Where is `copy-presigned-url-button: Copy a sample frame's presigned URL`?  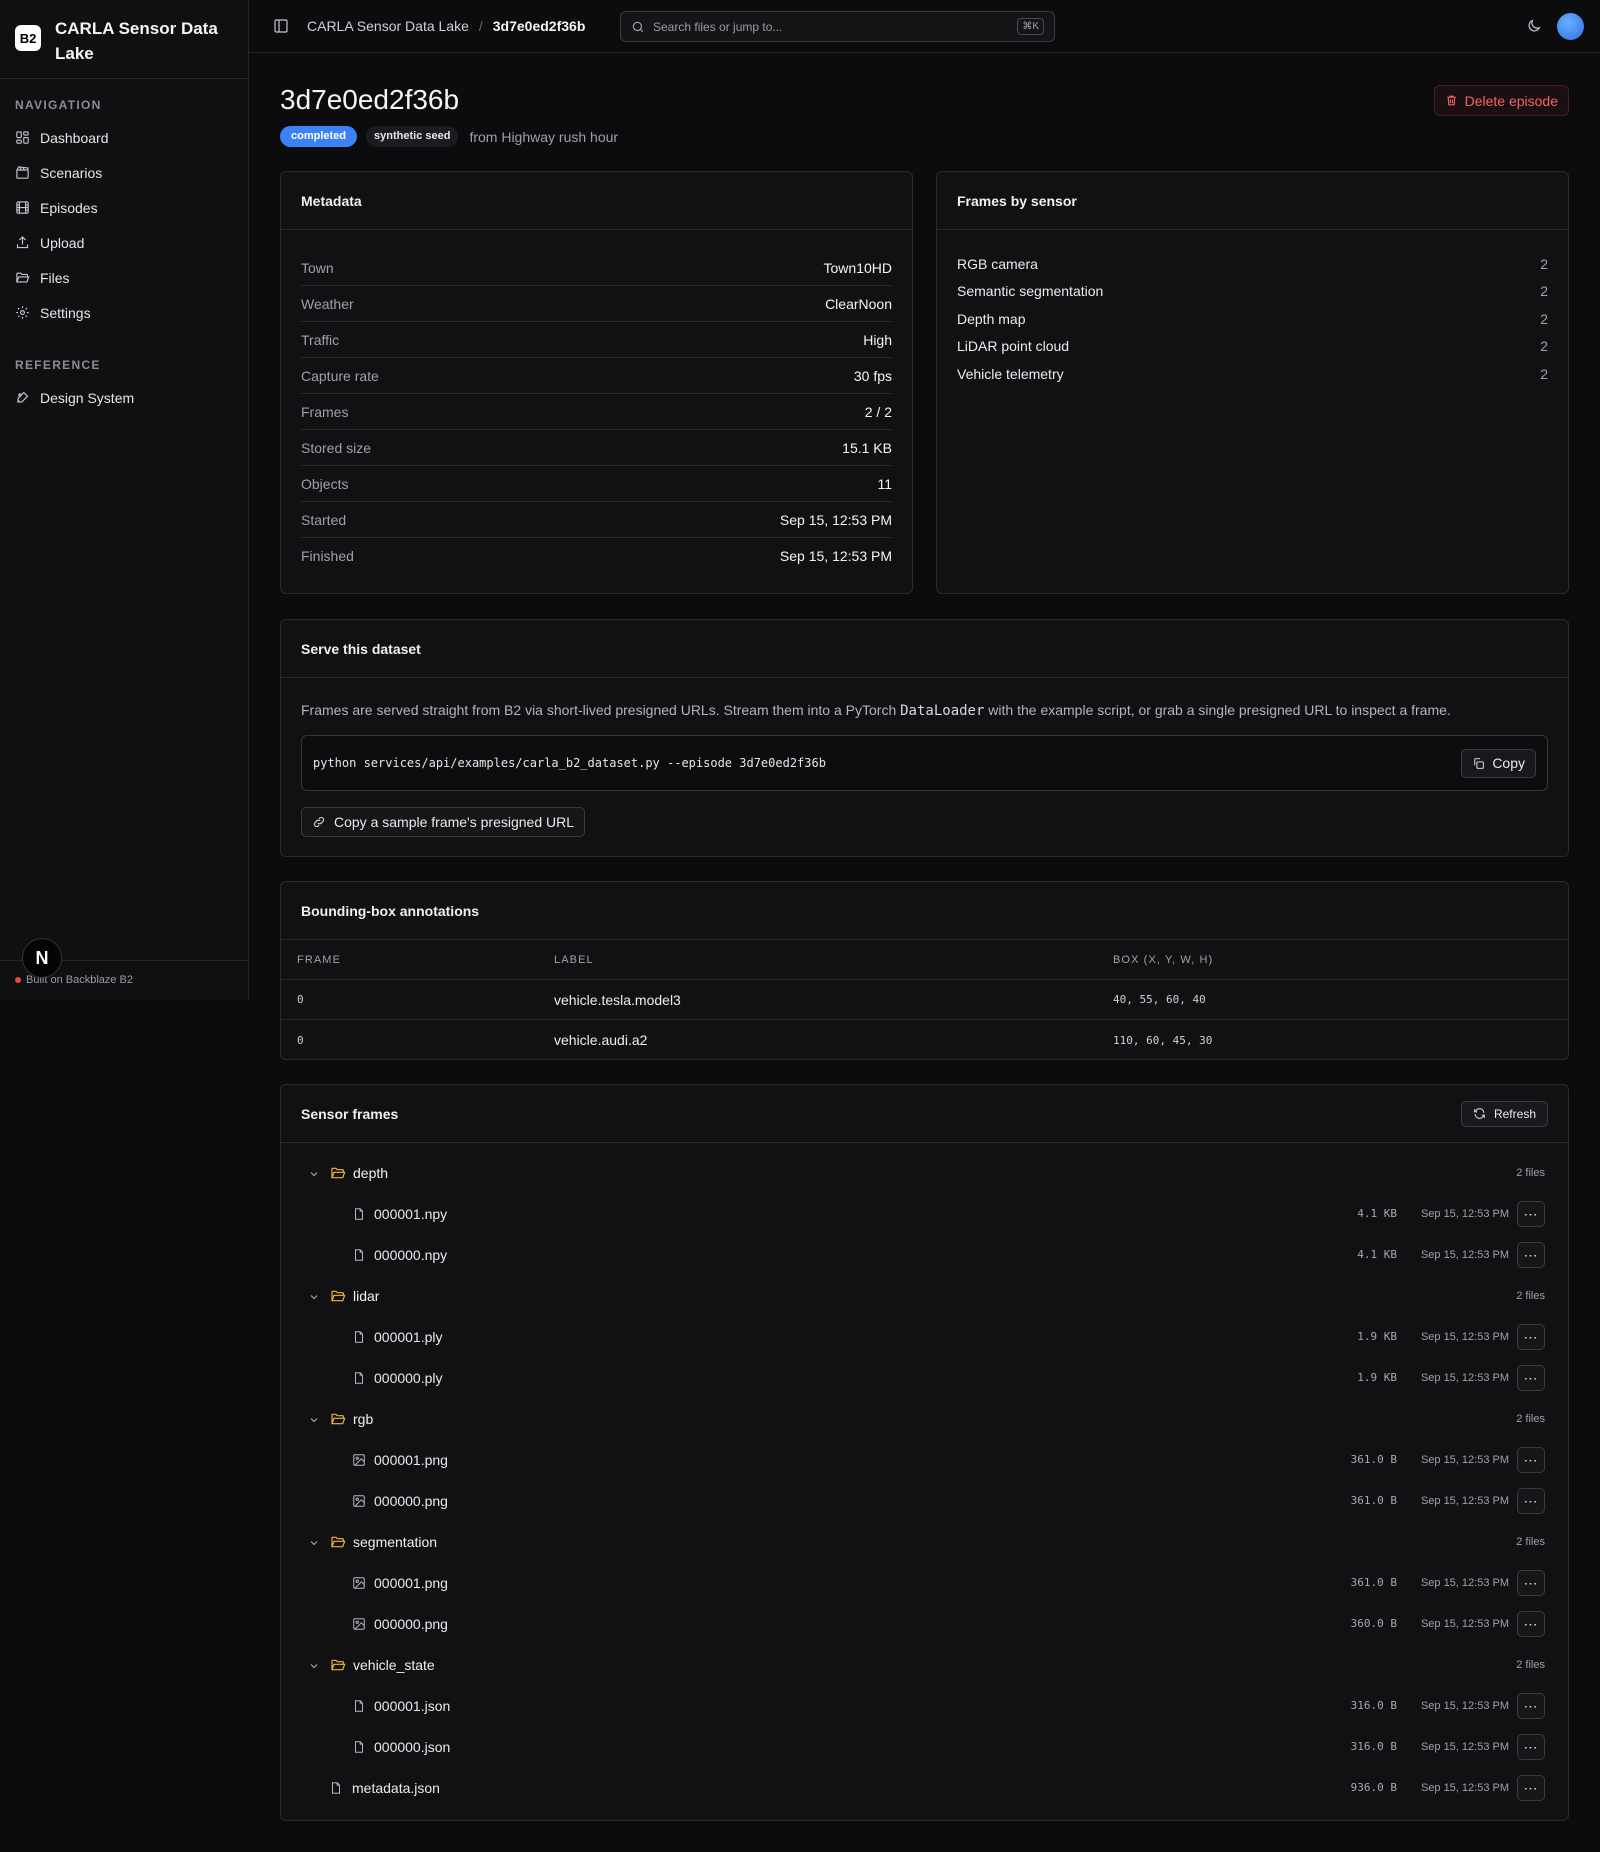 copy-presigned-url-button: Copy a sample frame's presigned URL is located at coordinates (443, 822).